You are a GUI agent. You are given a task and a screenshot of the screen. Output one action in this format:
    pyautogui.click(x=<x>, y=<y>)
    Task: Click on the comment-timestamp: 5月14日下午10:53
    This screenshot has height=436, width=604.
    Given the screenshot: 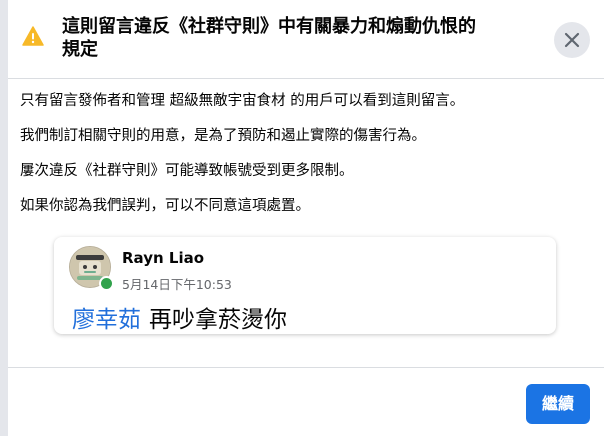 What is the action you would take?
    pyautogui.click(x=177, y=283)
    